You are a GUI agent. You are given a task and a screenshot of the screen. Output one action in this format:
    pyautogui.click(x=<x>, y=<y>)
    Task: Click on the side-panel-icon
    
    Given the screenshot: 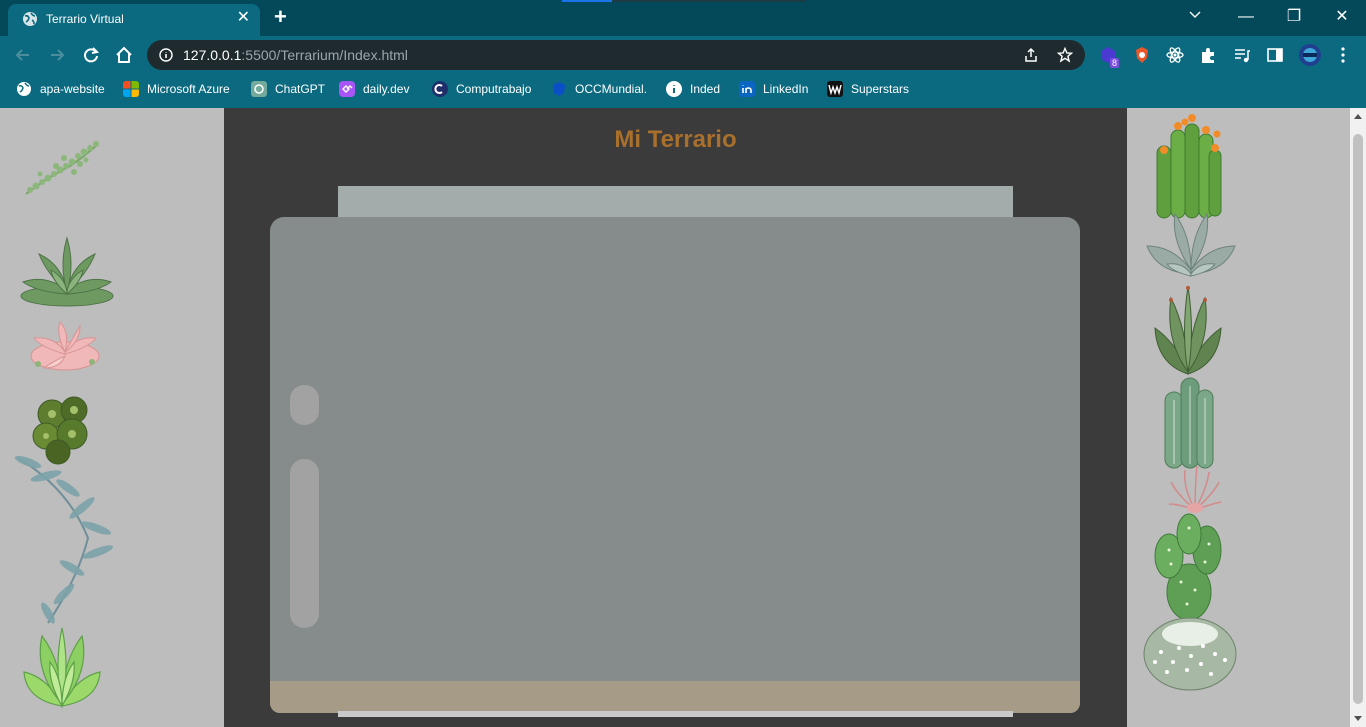 What is the action you would take?
    pyautogui.click(x=1275, y=55)
    